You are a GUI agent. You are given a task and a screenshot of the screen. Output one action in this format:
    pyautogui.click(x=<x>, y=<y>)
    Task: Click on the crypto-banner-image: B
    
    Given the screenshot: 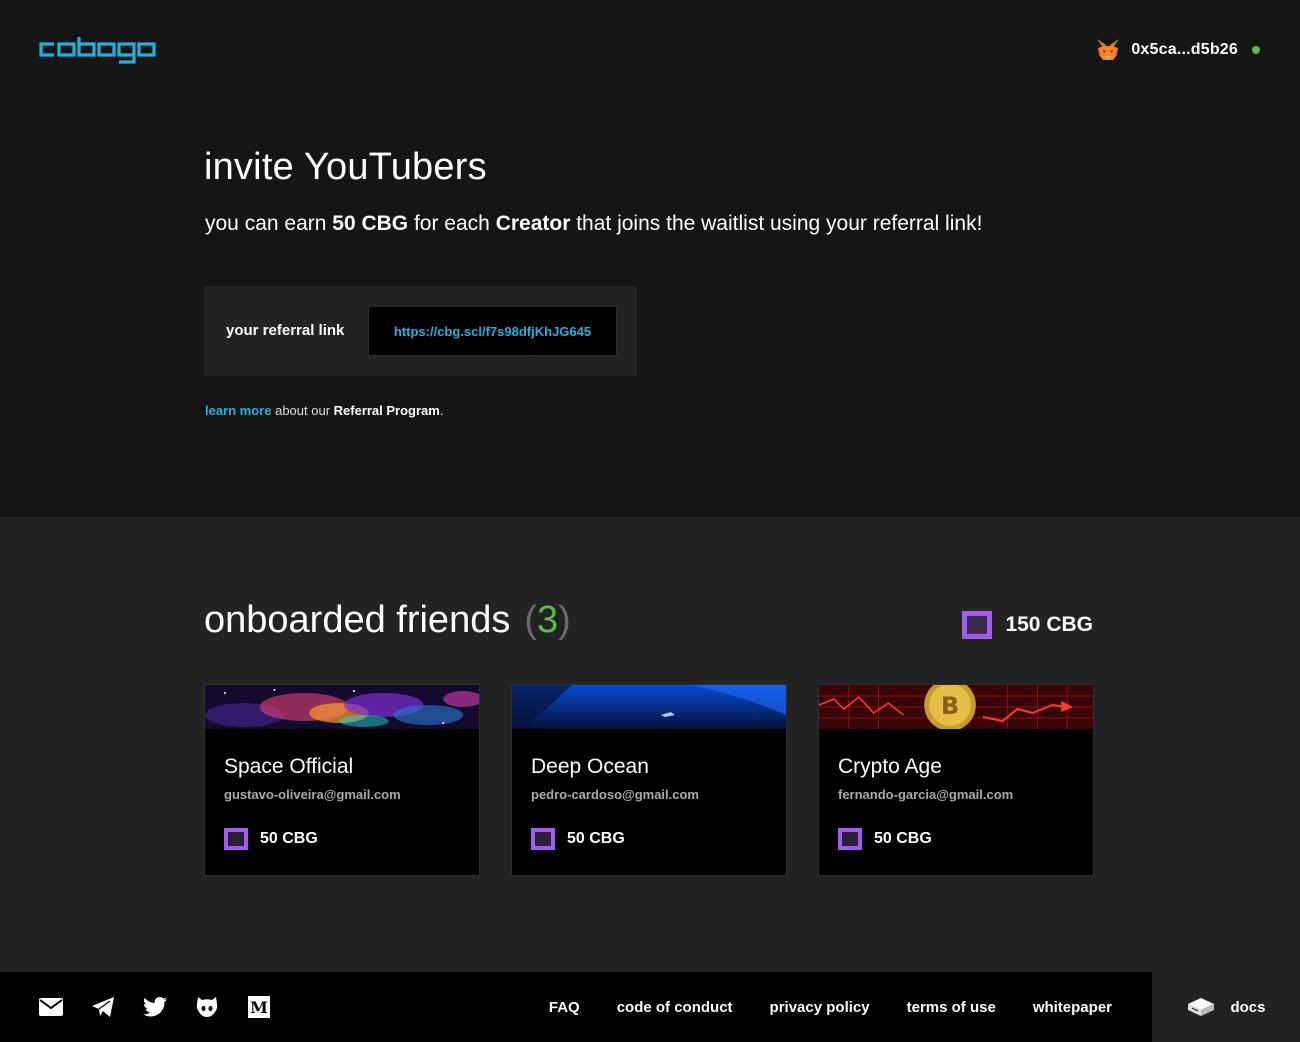 What is the action you would take?
    pyautogui.click(x=955, y=705)
    